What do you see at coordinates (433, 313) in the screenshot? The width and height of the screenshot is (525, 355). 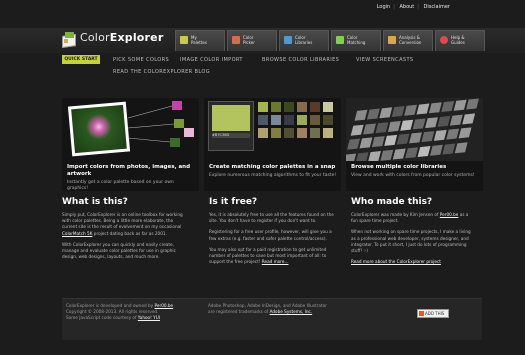 I see `addthis-button: ADD THIS` at bounding box center [433, 313].